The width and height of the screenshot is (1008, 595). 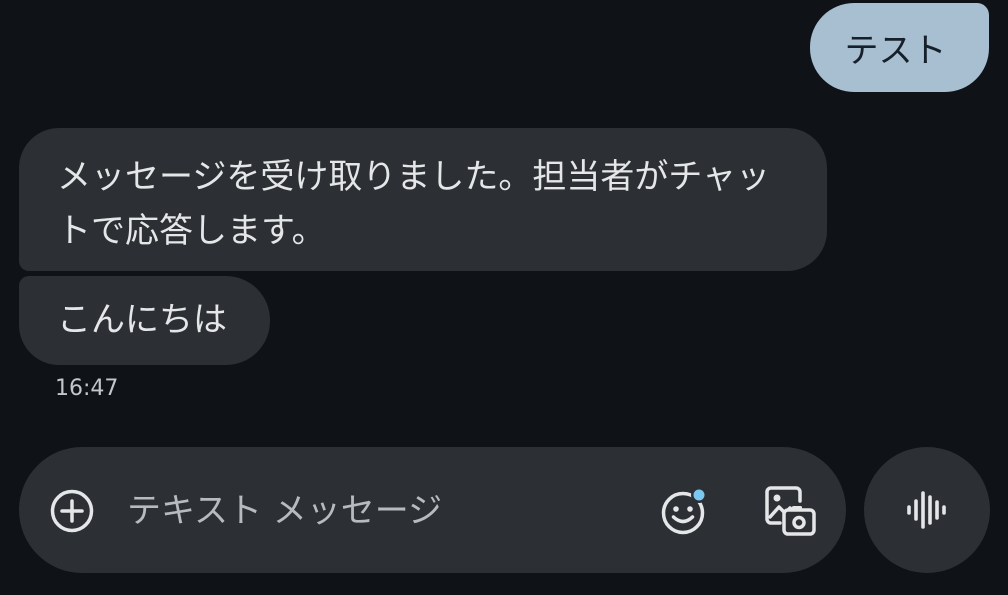 I want to click on gallery-icon, so click(x=790, y=511).